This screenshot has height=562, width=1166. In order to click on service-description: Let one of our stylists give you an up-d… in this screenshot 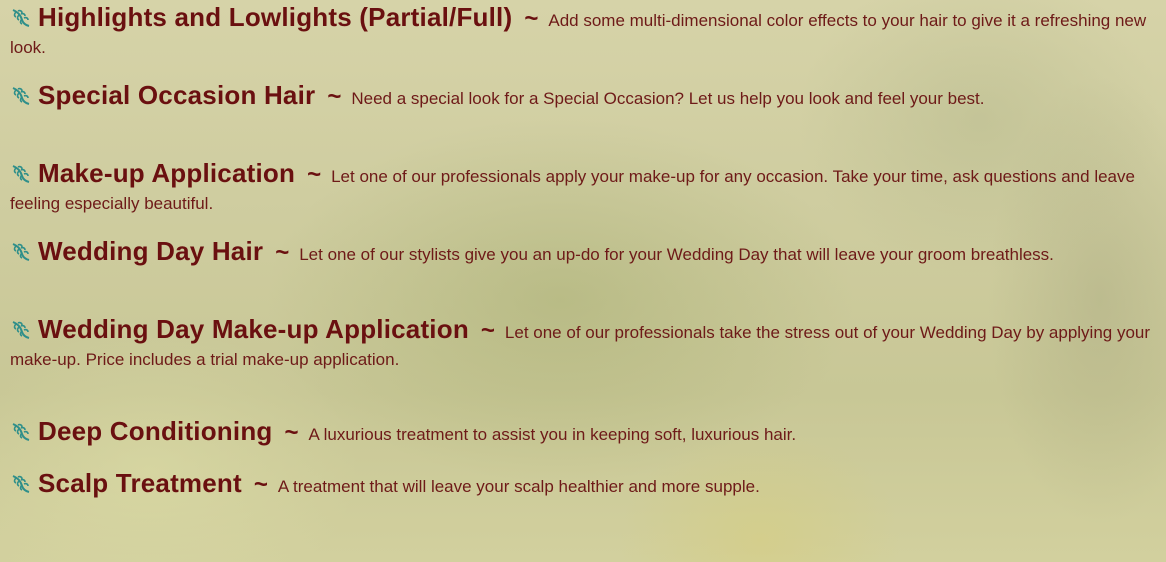, I will do `click(676, 254)`.